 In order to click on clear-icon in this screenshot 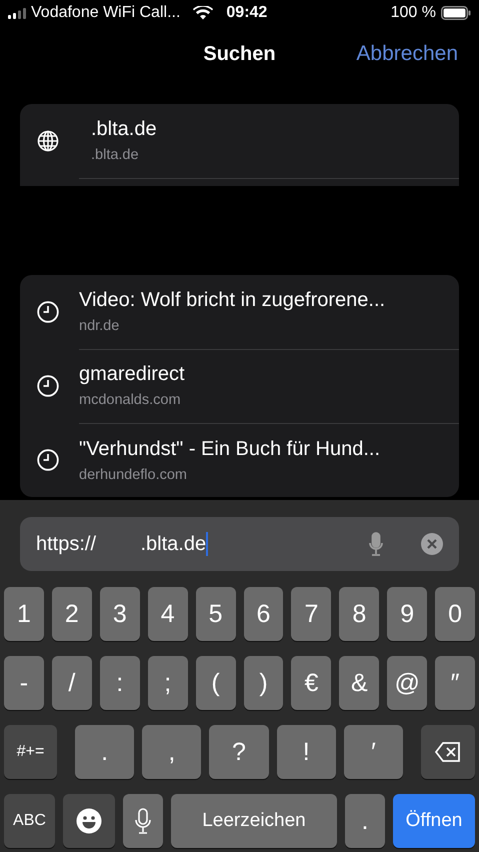, I will do `click(432, 544)`.